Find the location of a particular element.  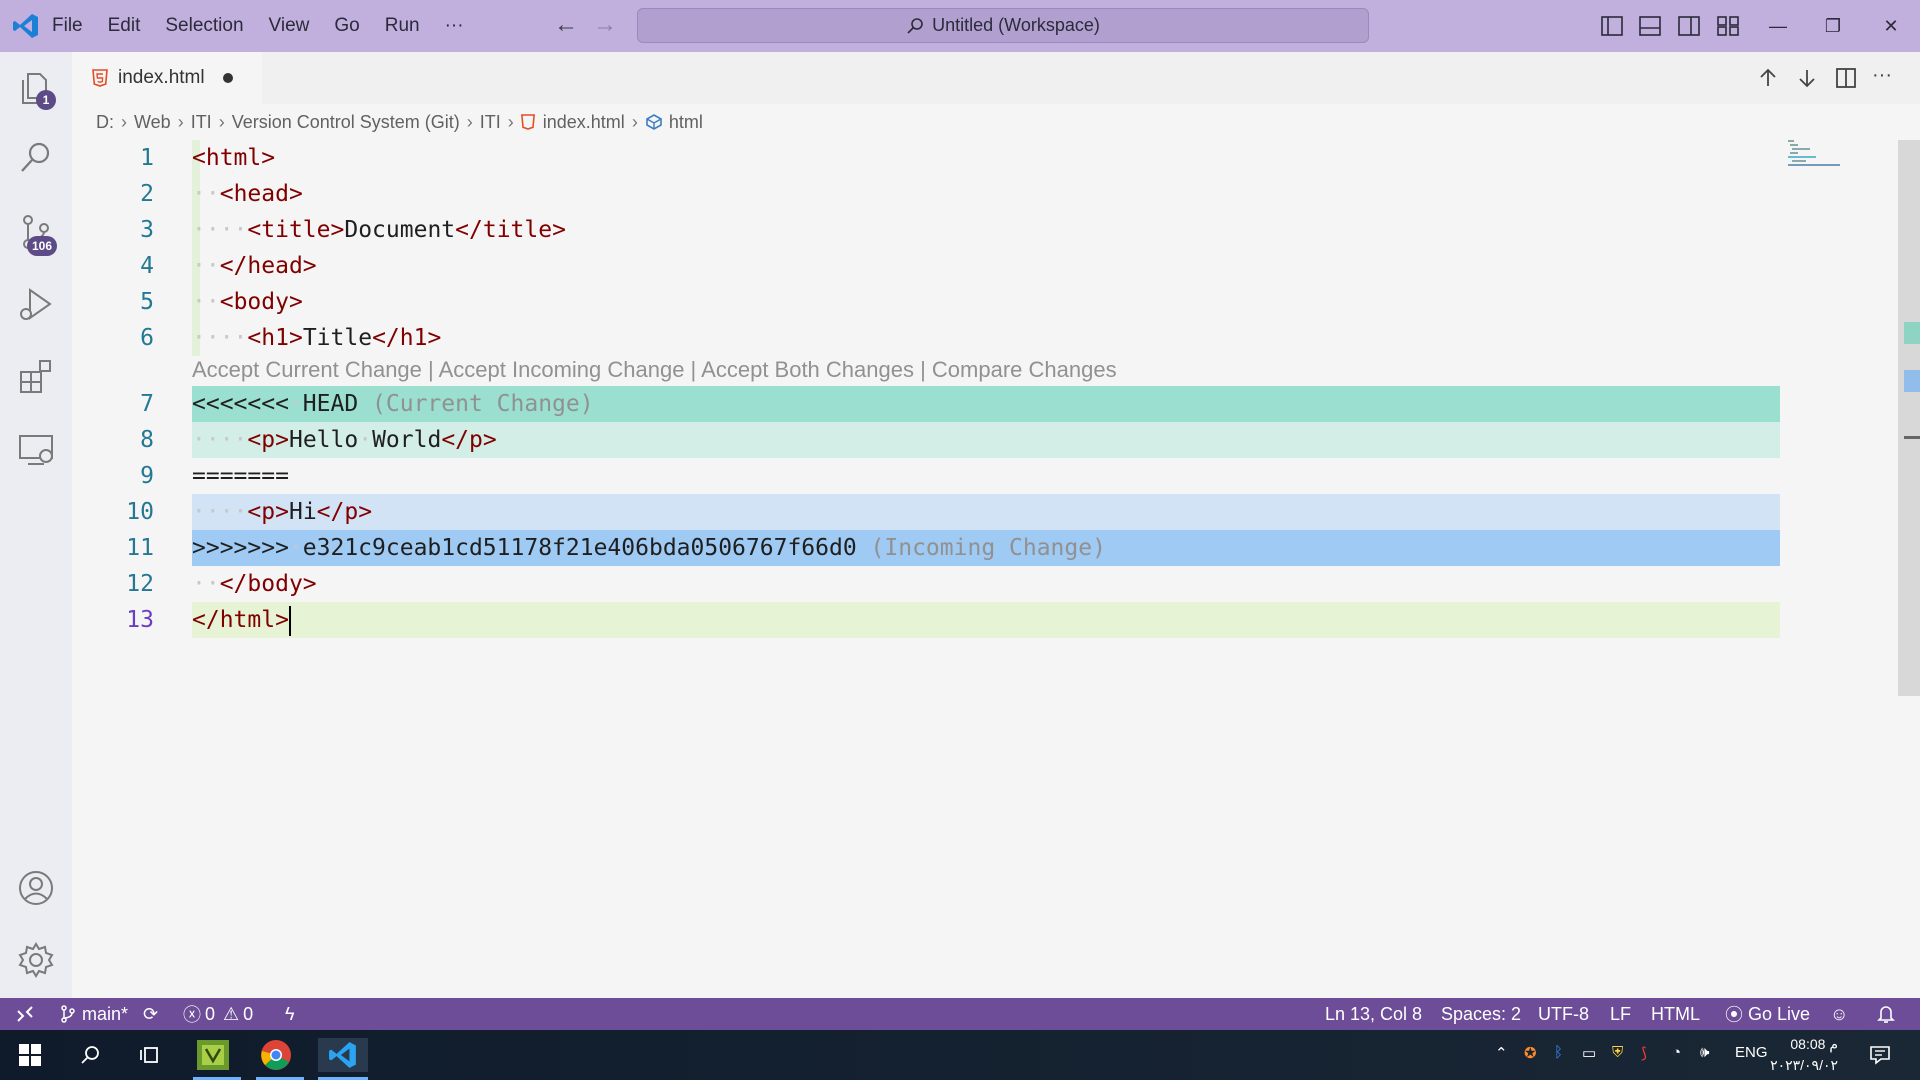

tray-app-icon: ✪ is located at coordinates (1530, 1053).